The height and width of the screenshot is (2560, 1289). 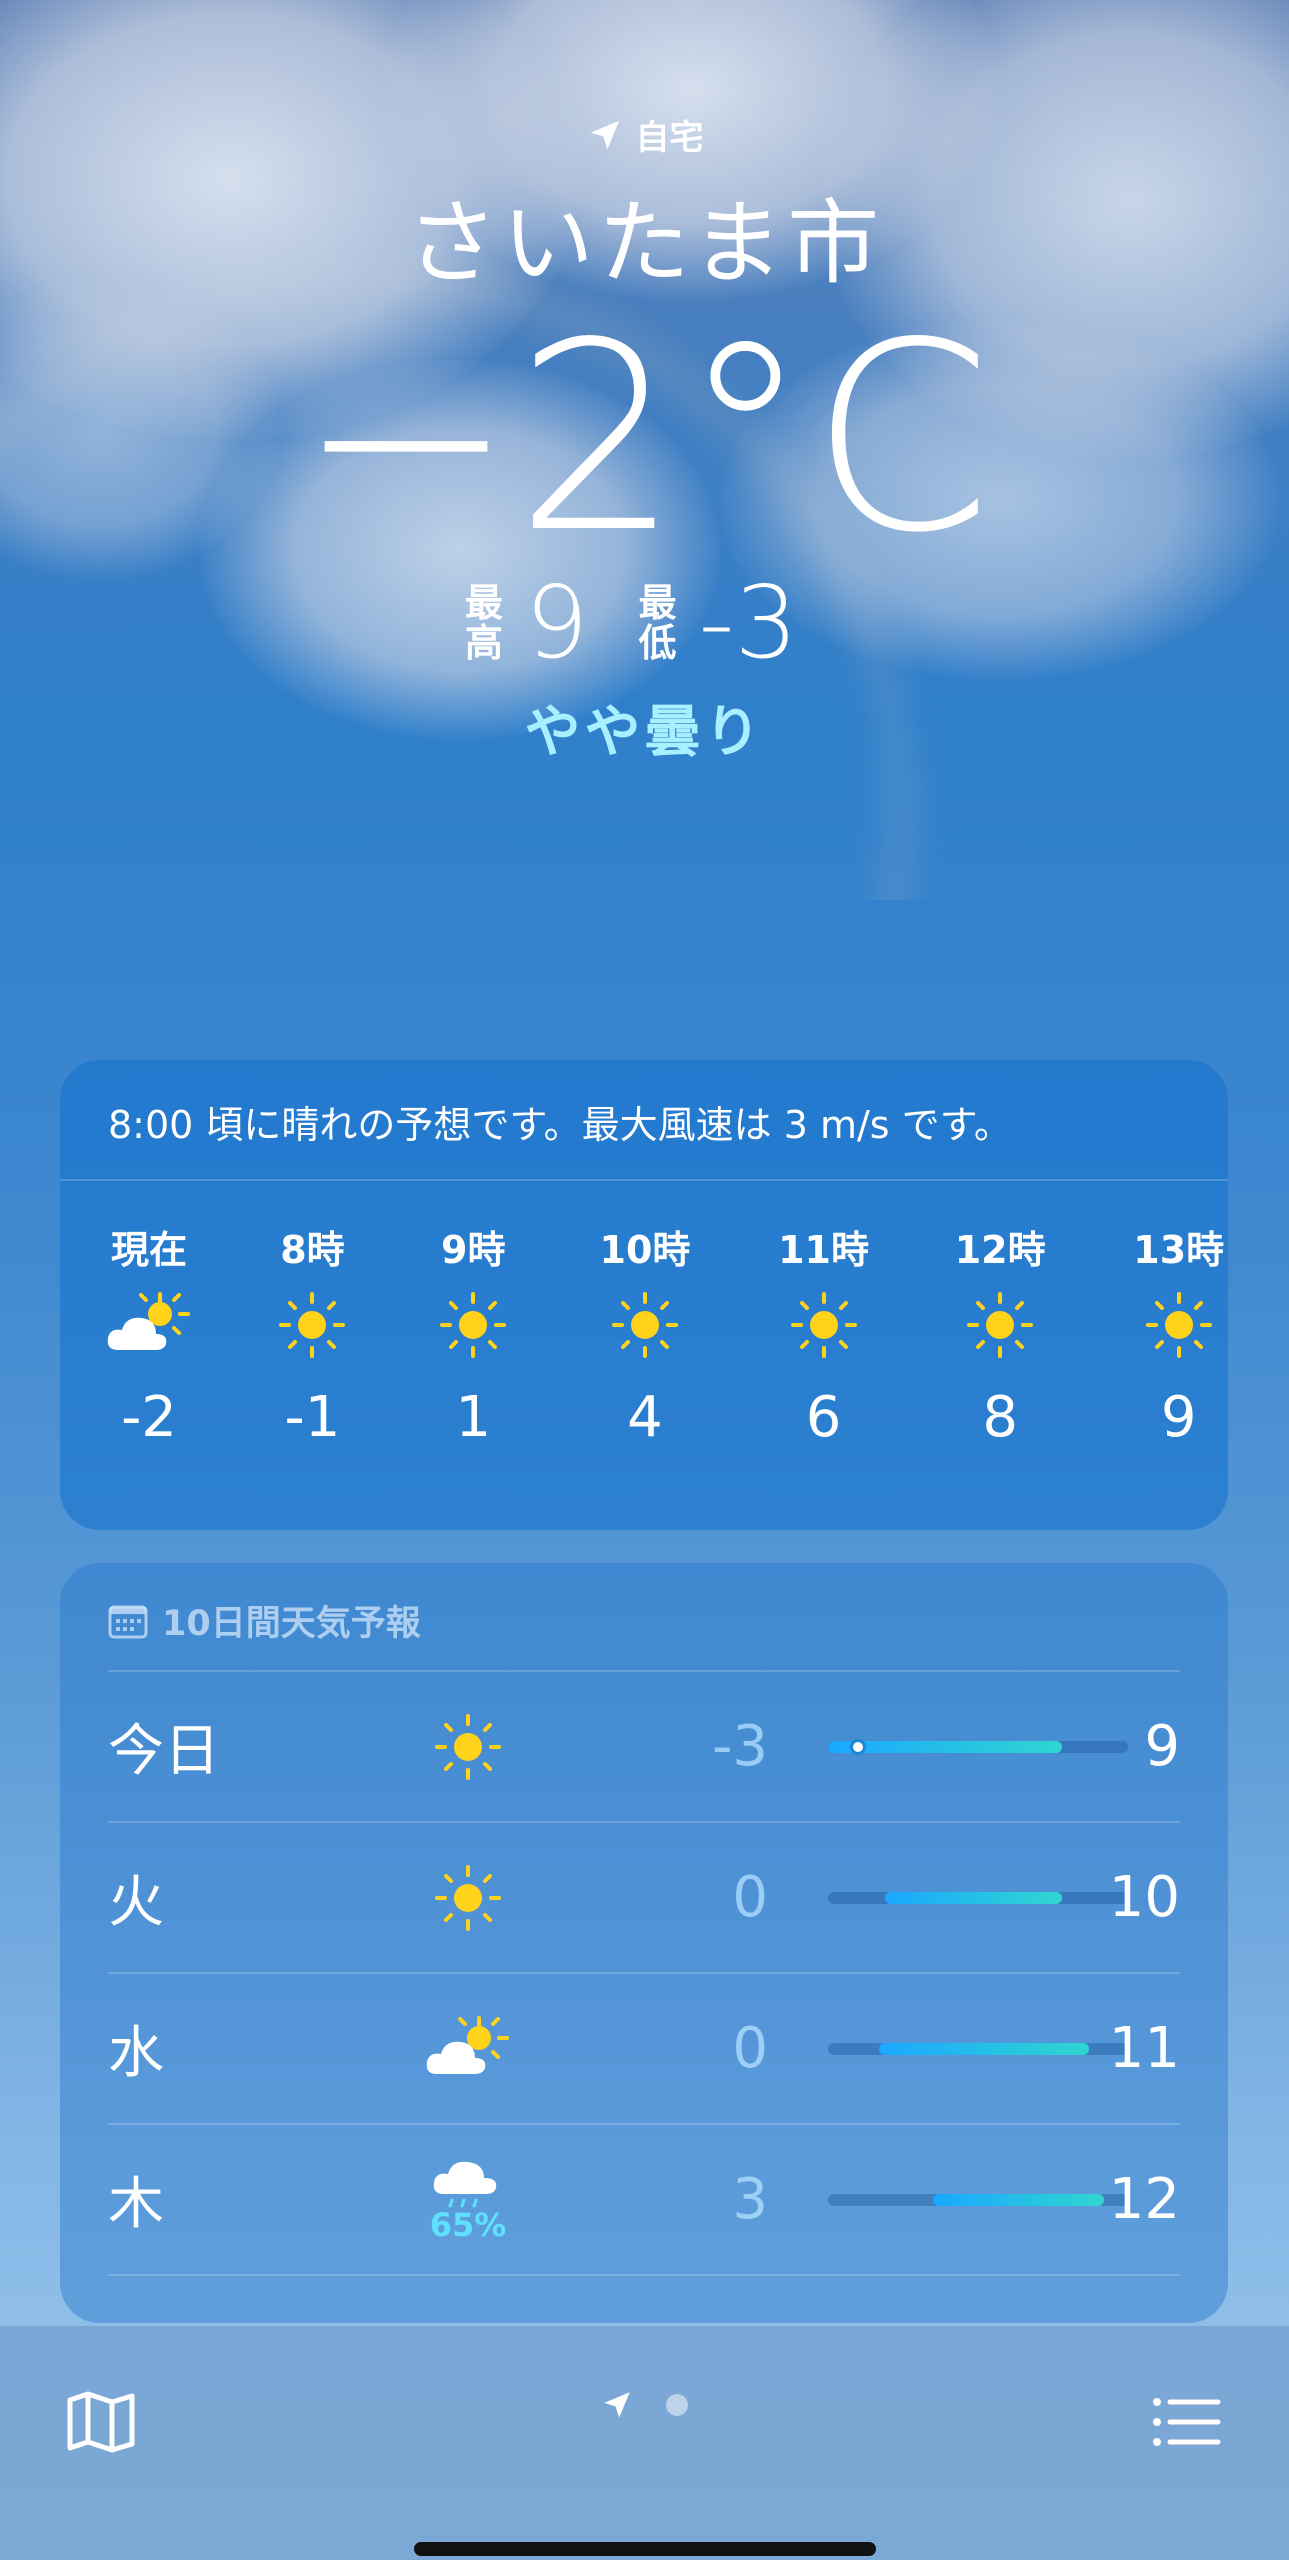 I want to click on location-row: 自宅, so click(x=644, y=134).